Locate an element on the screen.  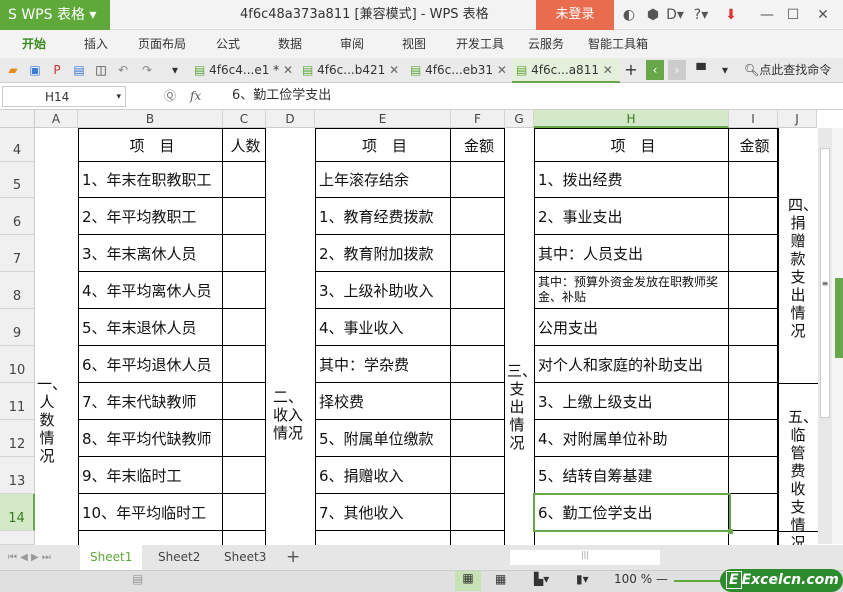
cell-E11: 择校费 is located at coordinates (383, 401).